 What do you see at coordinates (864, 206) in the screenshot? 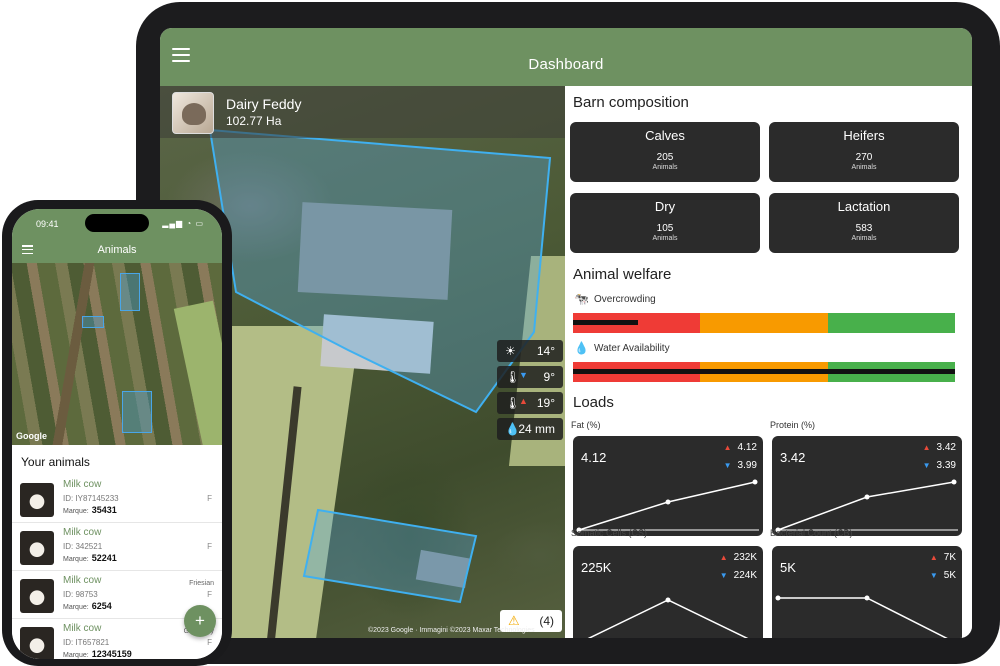
I see `tile-name: Lactation` at bounding box center [864, 206].